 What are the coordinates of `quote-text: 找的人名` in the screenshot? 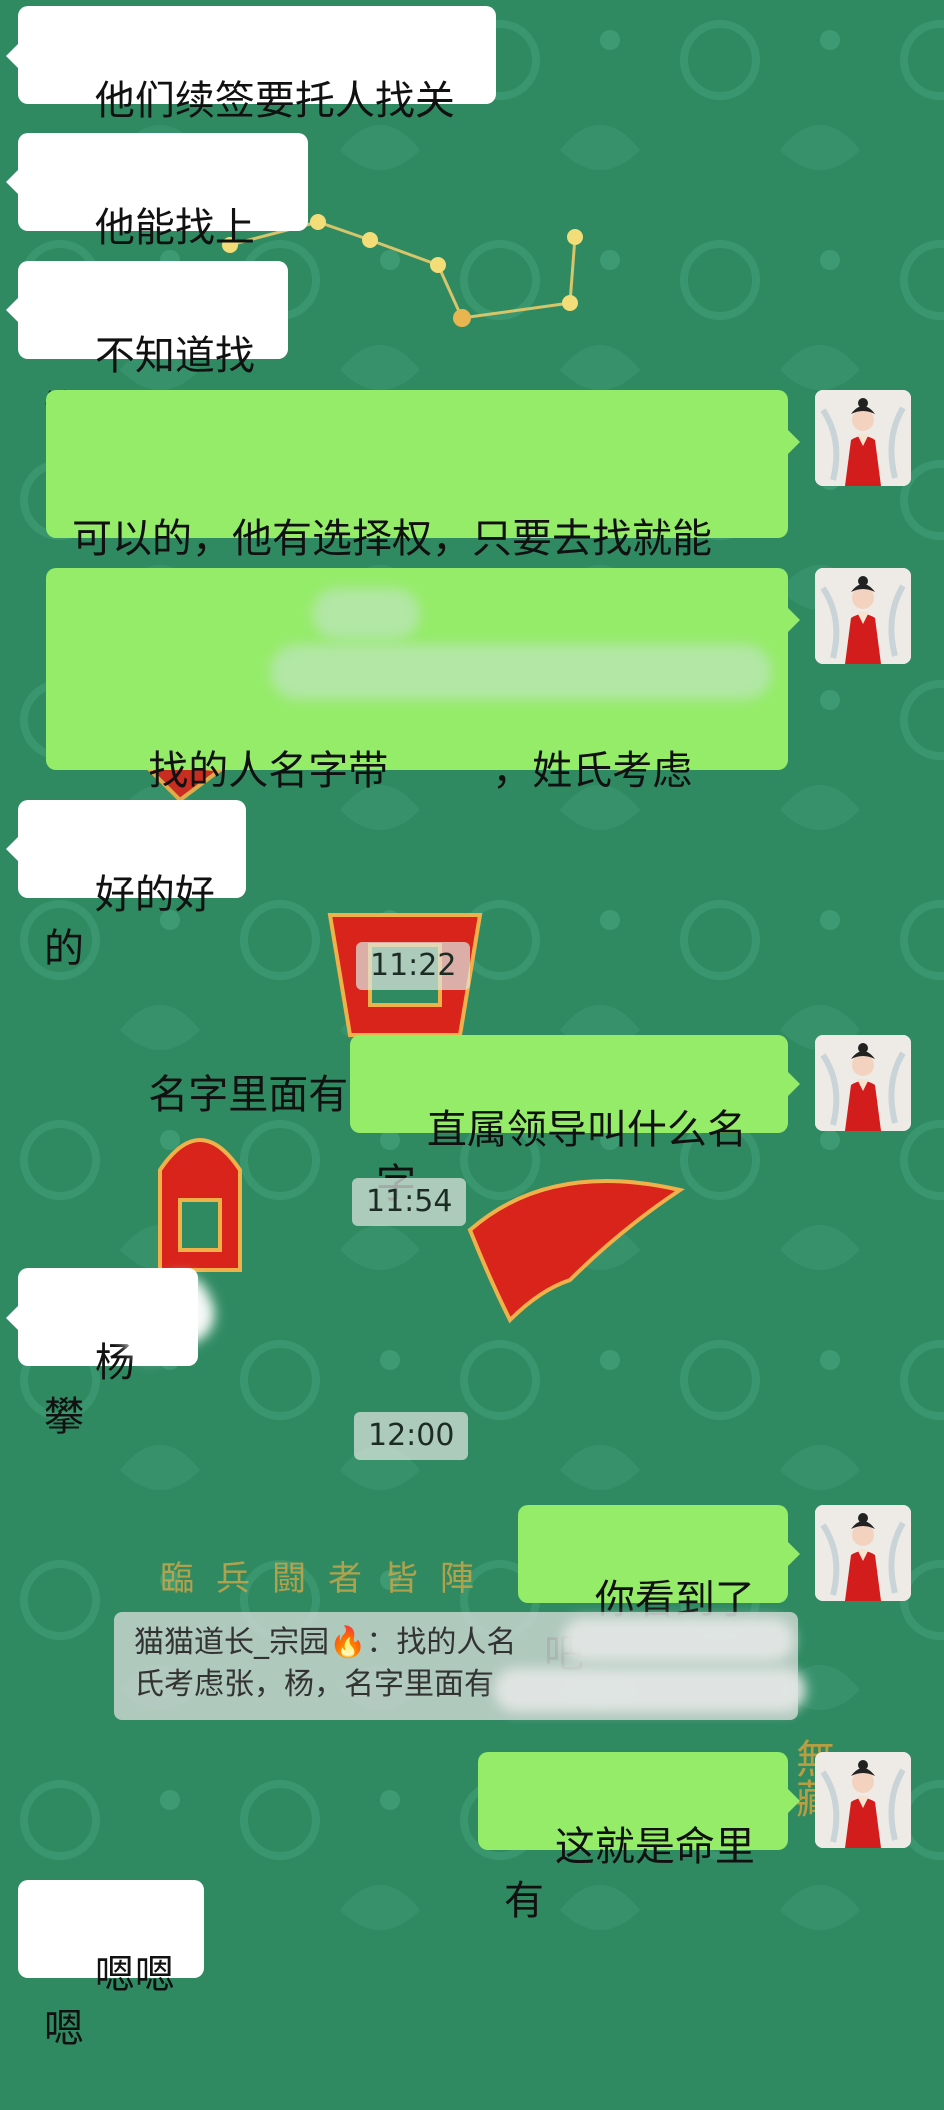 It's located at (456, 1642).